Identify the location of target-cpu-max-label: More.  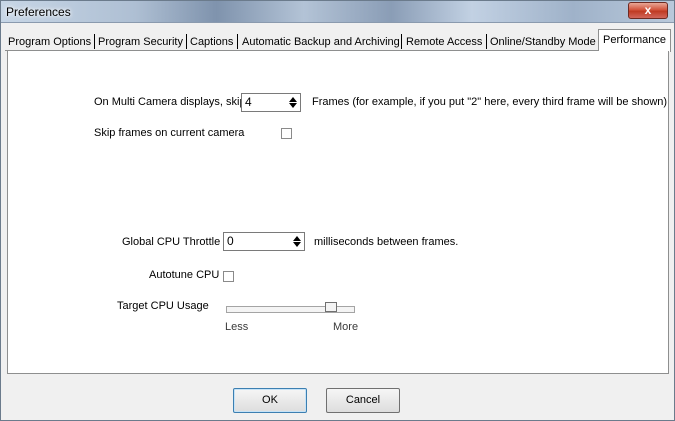
(346, 327).